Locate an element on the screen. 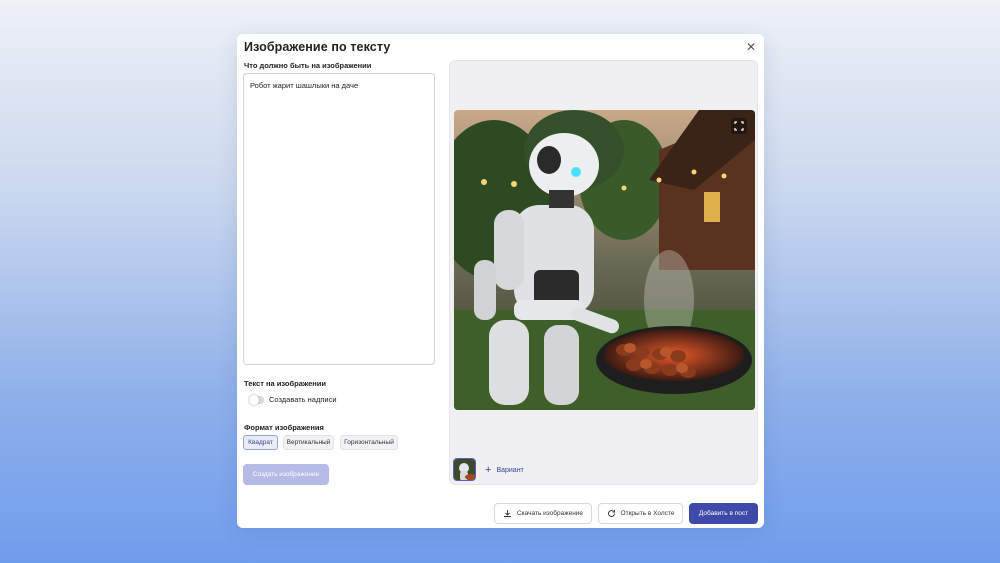 This screenshot has height=563, width=1000. prompt-textarea: Робот жарит шашлыки на даче is located at coordinates (339, 219).